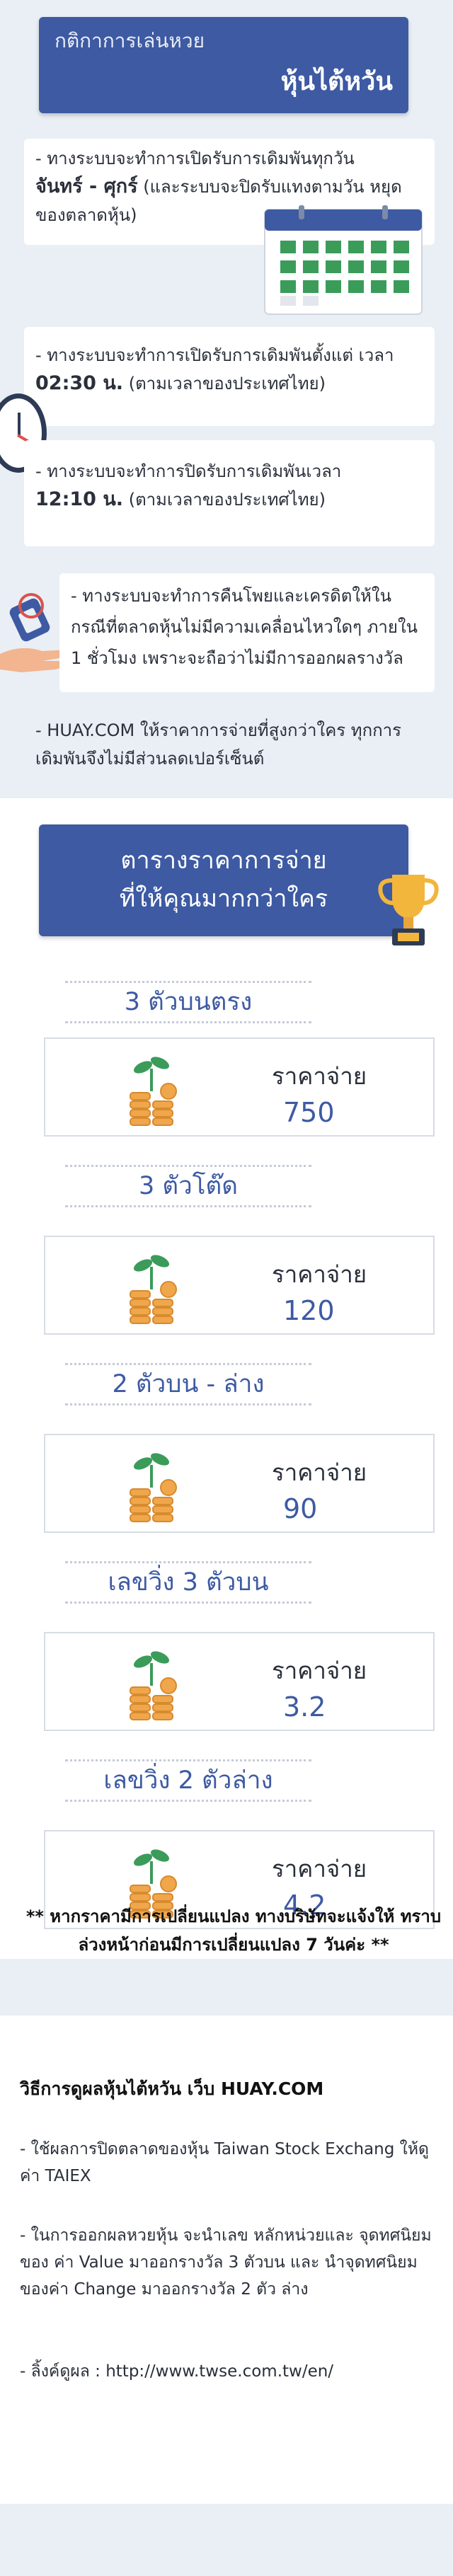 The image size is (453, 2576). I want to click on tier-price-value: 3.2, so click(304, 1707).